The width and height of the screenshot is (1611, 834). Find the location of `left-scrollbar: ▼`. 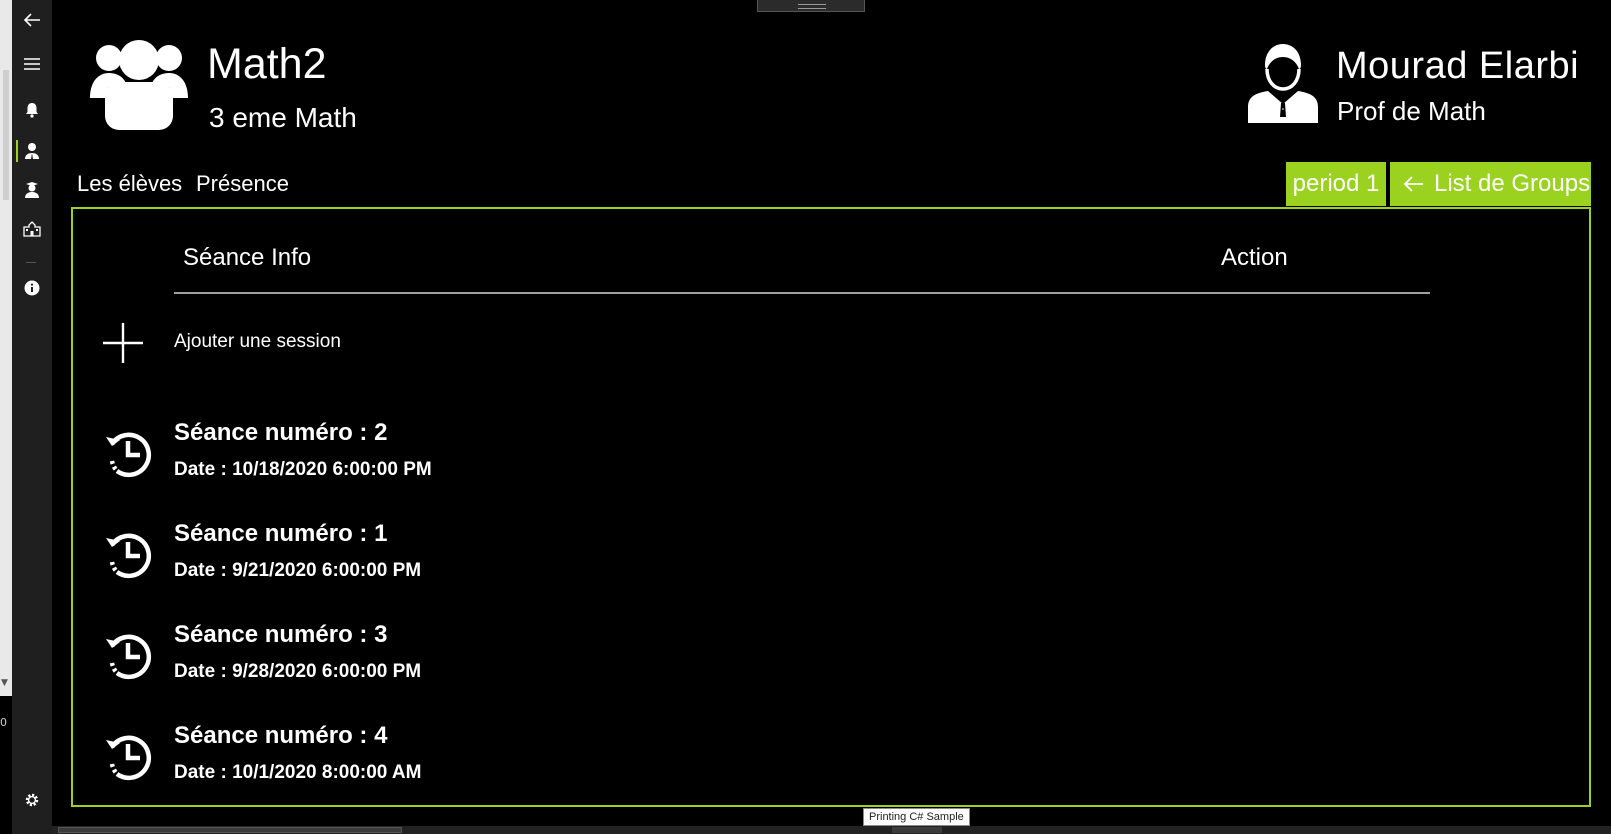

left-scrollbar: ▼ is located at coordinates (6, 348).